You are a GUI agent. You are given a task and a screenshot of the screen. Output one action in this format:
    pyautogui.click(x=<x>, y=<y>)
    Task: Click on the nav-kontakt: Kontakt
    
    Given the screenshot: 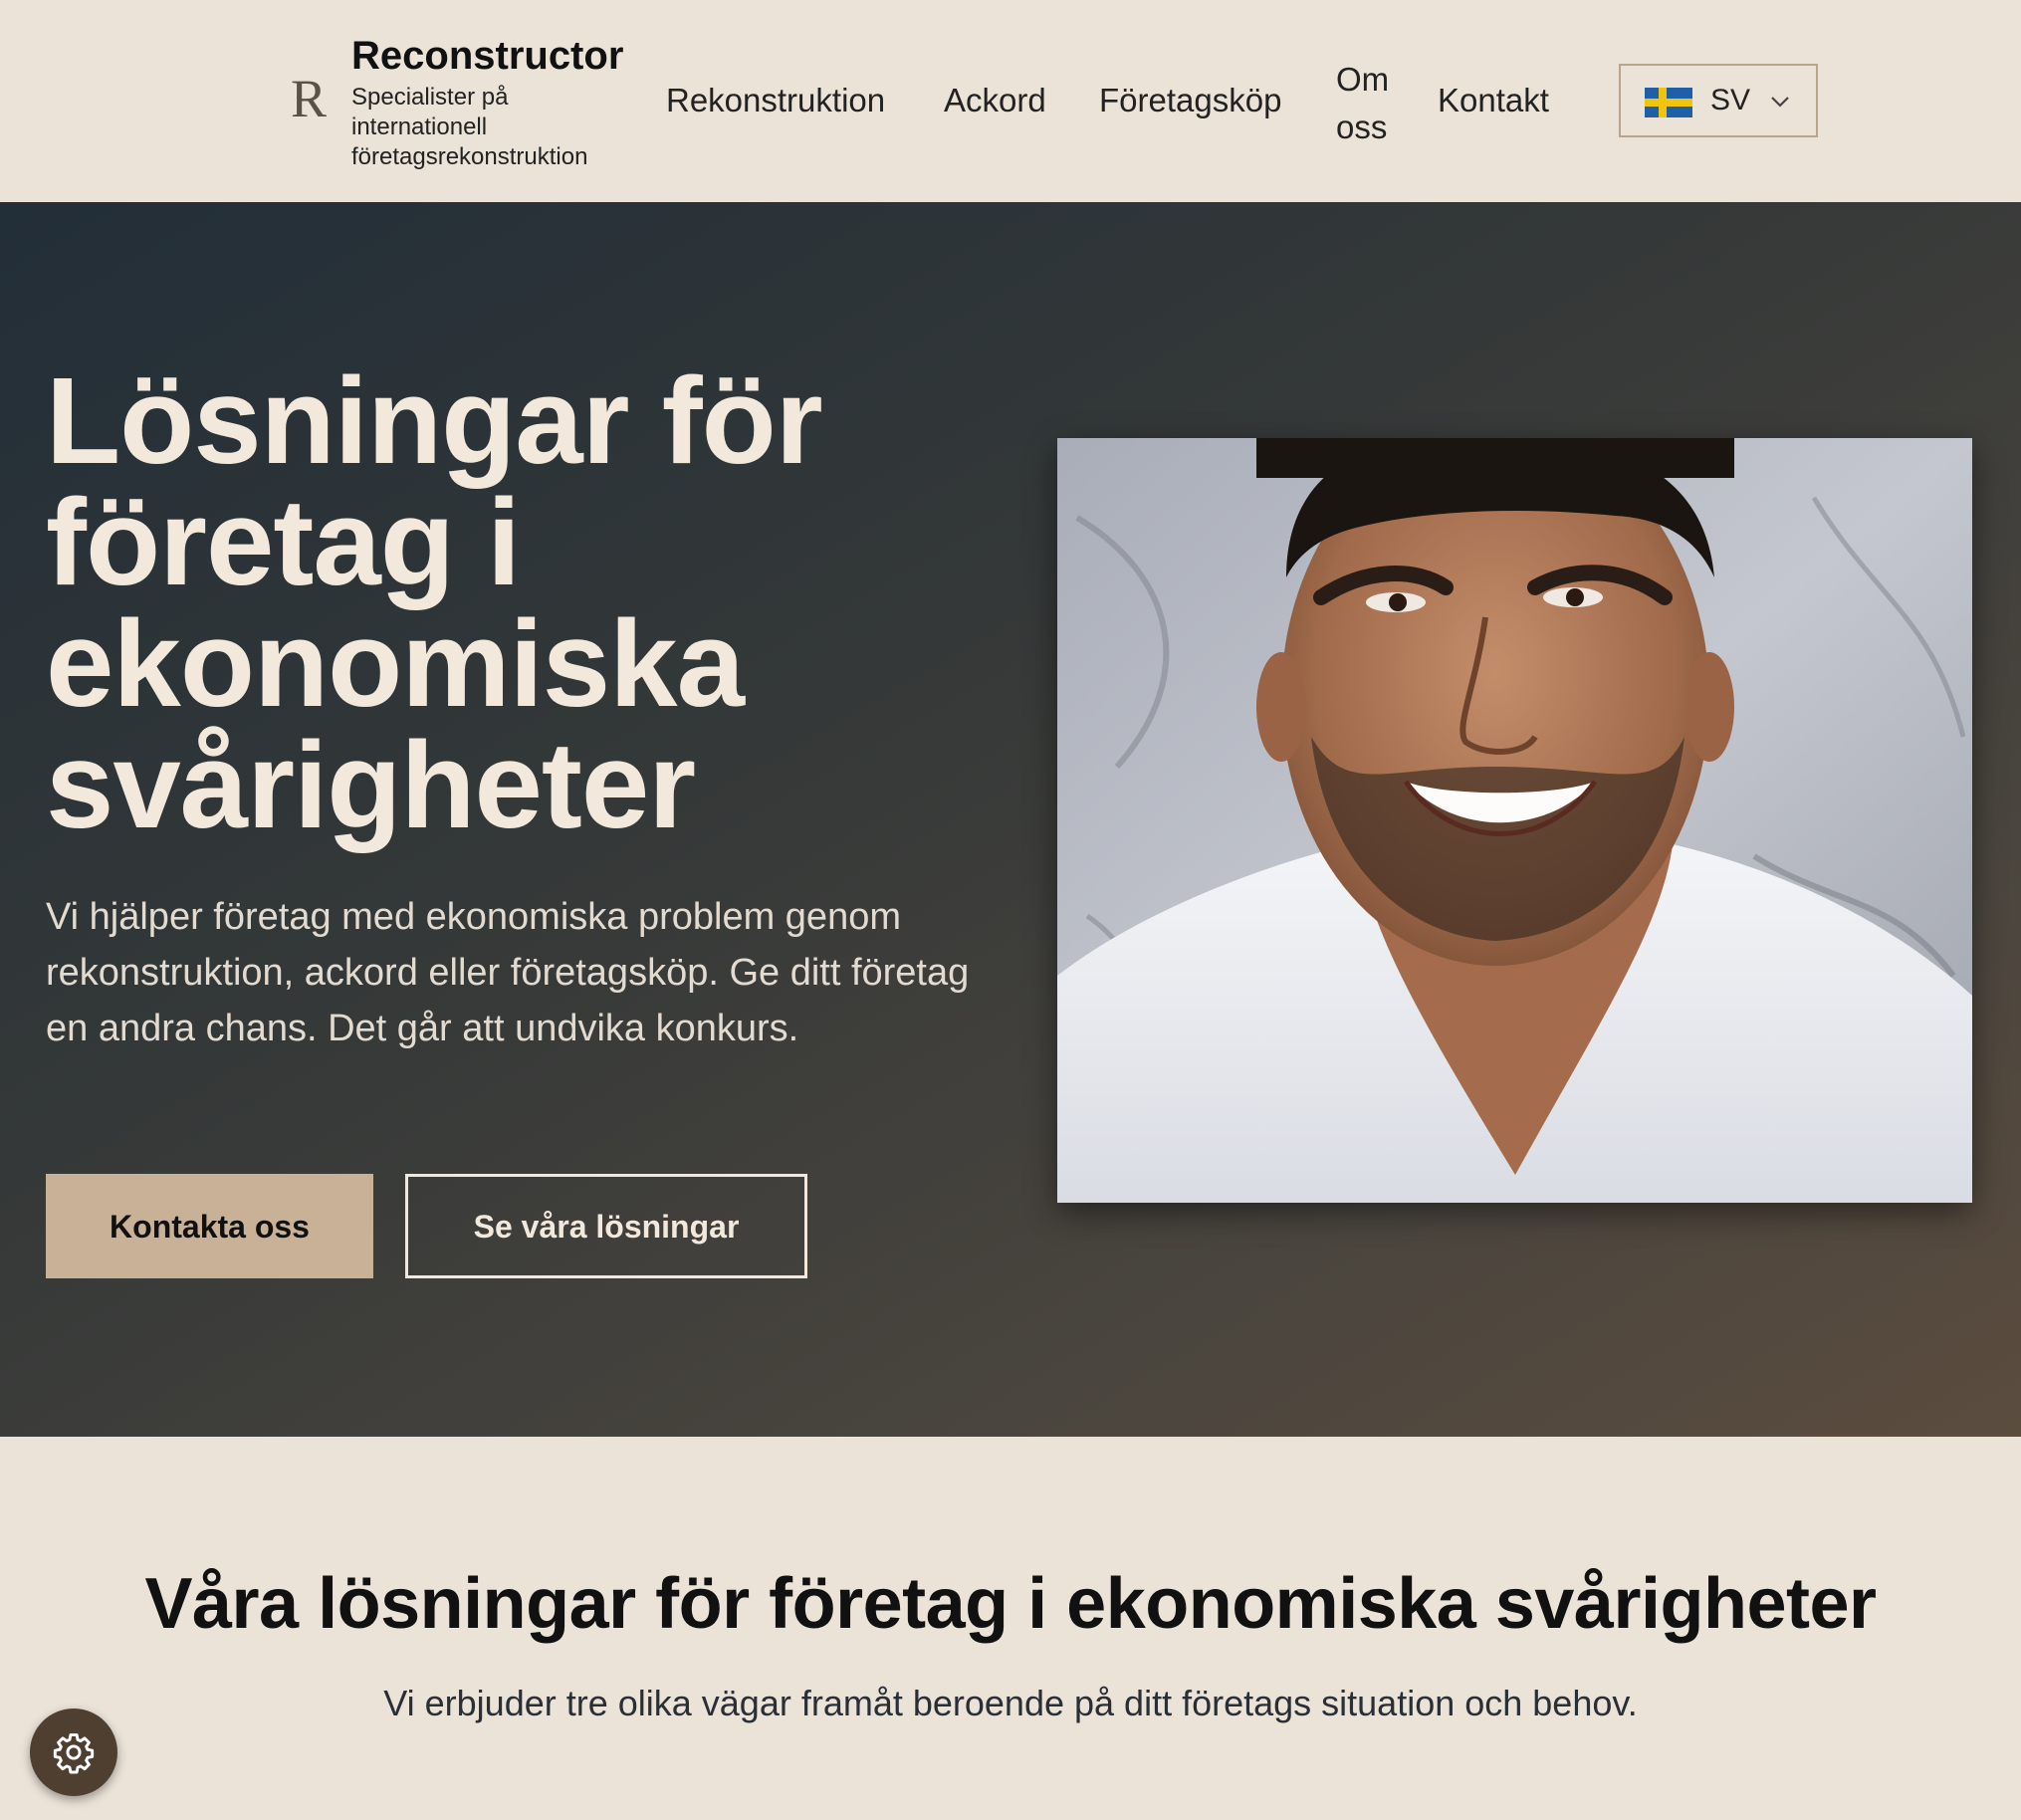 What is the action you would take?
    pyautogui.click(x=1494, y=100)
    